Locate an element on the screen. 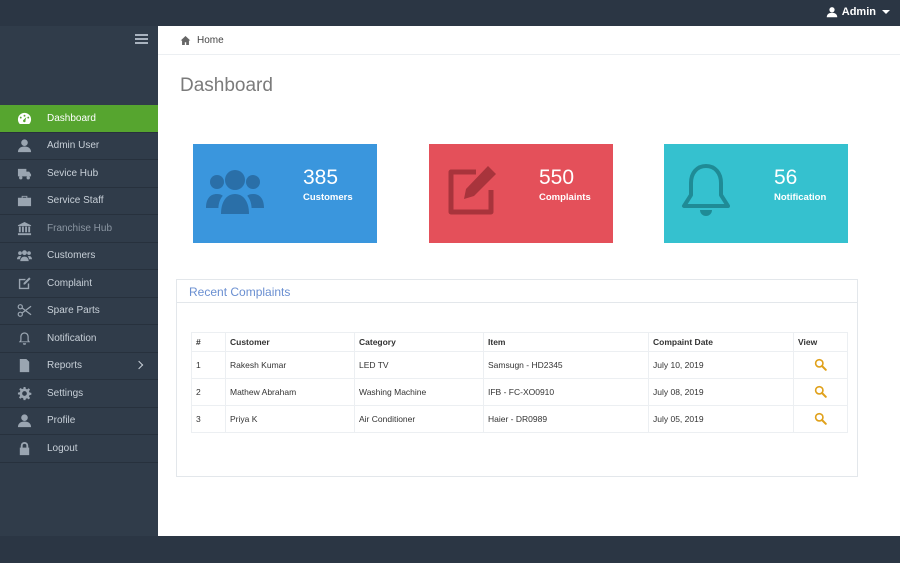 The height and width of the screenshot is (563, 900). sidebar-item-notification: Notification is located at coordinates (79, 339).